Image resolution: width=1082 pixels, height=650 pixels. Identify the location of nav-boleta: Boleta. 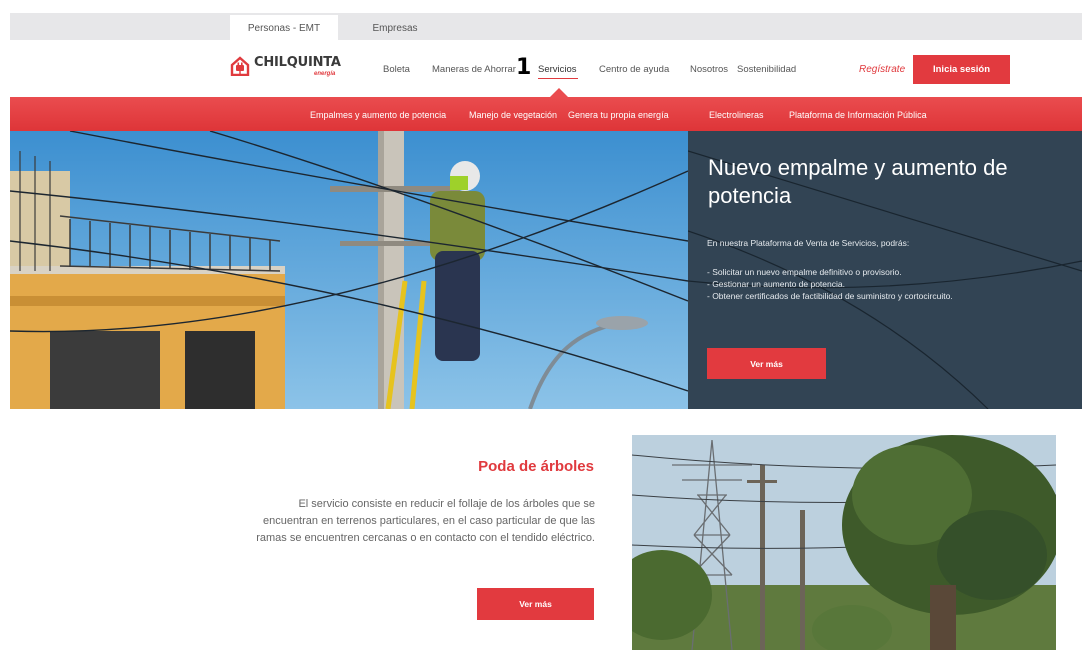
(396, 69).